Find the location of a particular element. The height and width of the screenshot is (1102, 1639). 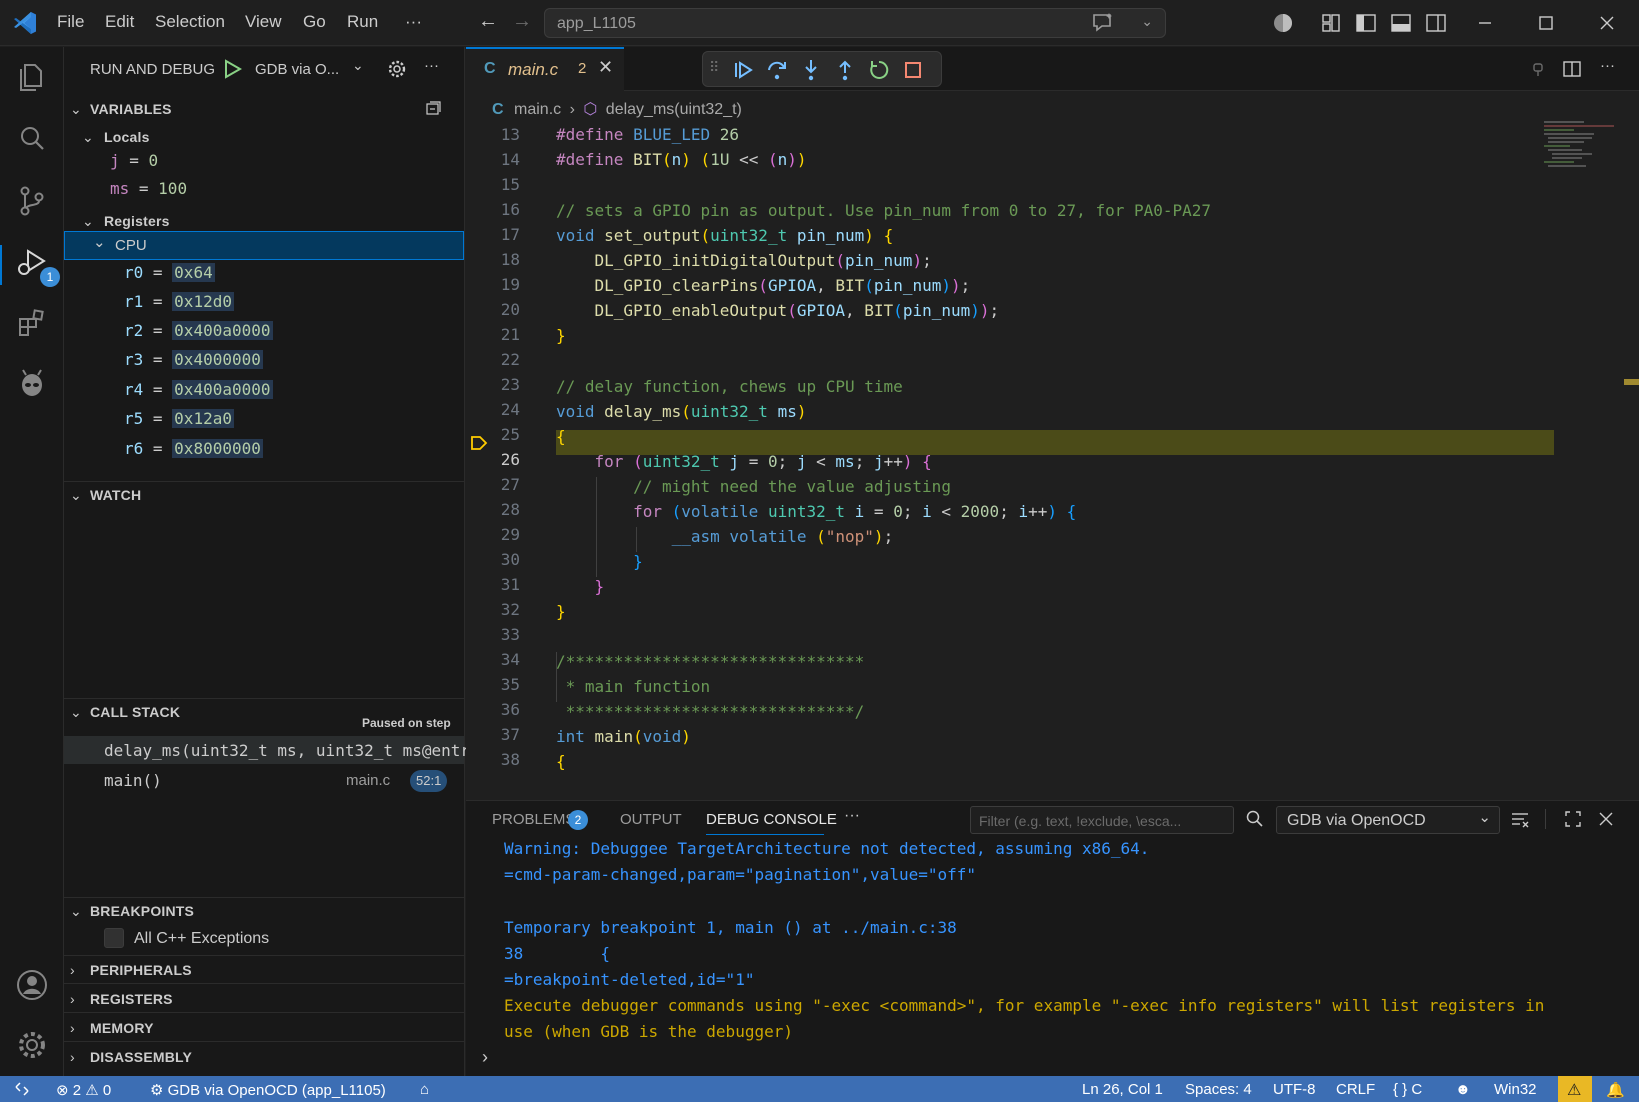

menu-more: ··· is located at coordinates (413, 22).